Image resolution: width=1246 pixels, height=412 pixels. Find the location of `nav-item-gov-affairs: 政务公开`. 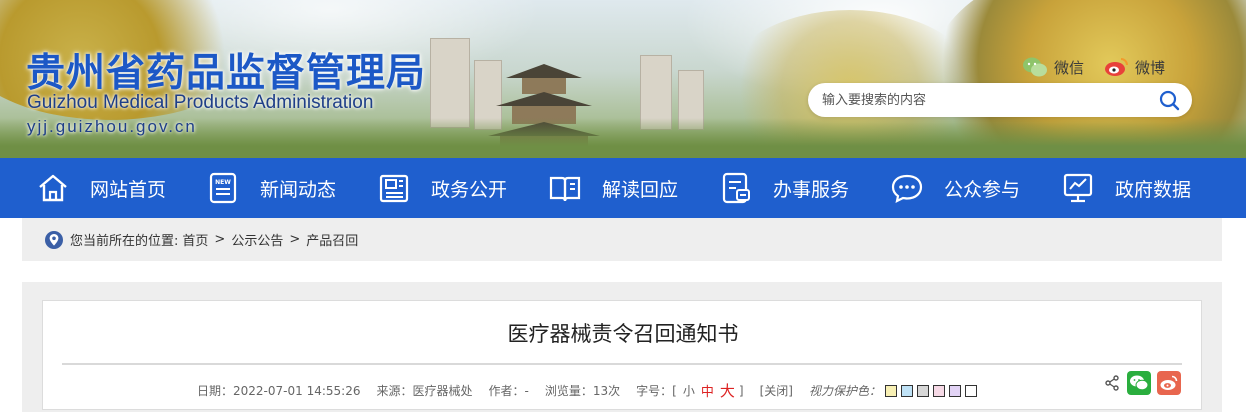

nav-item-gov-affairs: 政务公开 is located at coordinates (442, 188).